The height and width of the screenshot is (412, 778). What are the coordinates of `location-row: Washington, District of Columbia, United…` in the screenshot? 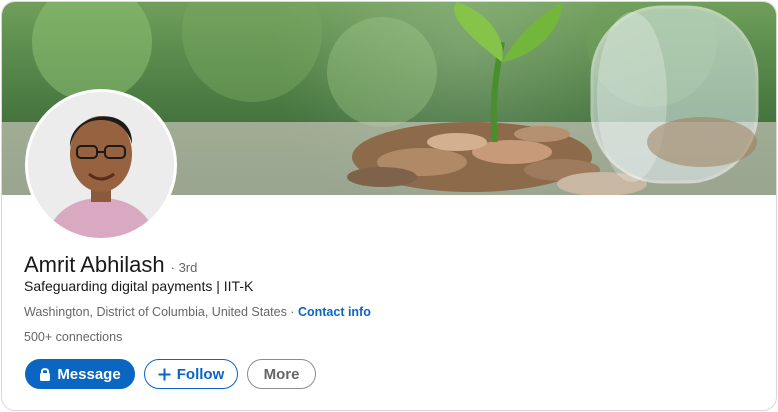 It's located at (197, 312).